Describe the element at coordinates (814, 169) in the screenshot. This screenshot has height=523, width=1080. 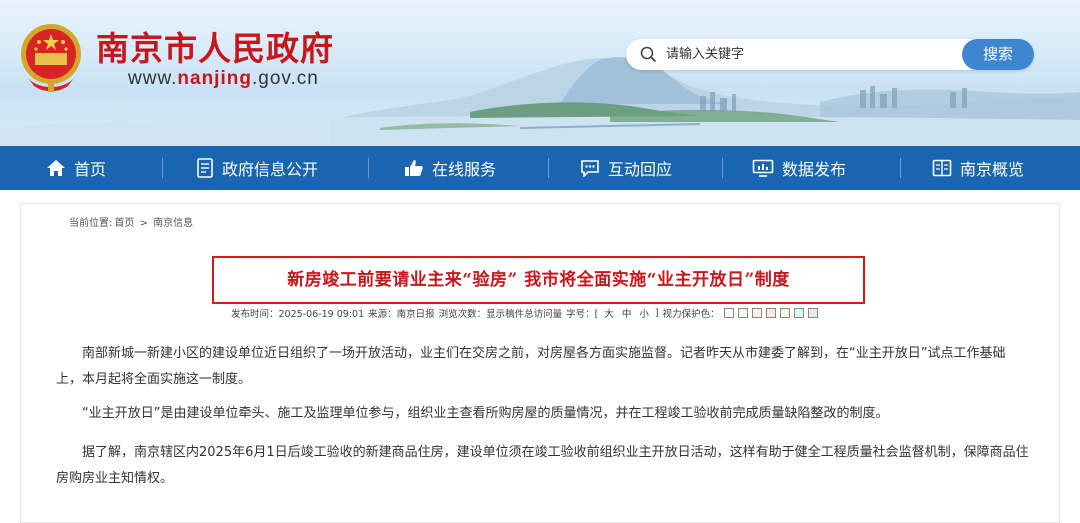
I see `nav-item-label: 数据发布` at that location.